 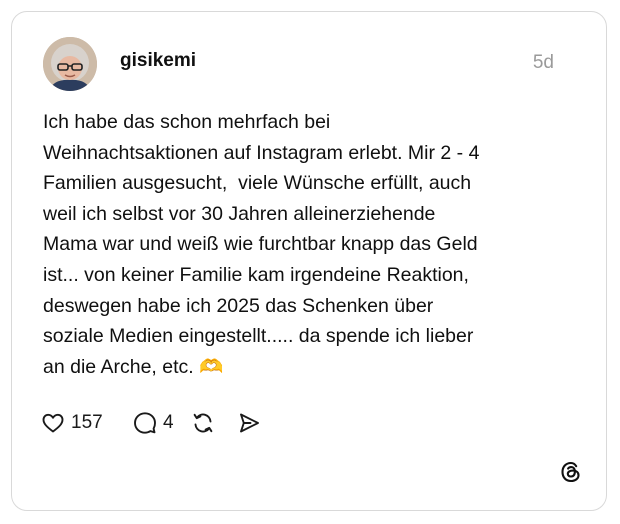 I want to click on repost-button, so click(x=214, y=423).